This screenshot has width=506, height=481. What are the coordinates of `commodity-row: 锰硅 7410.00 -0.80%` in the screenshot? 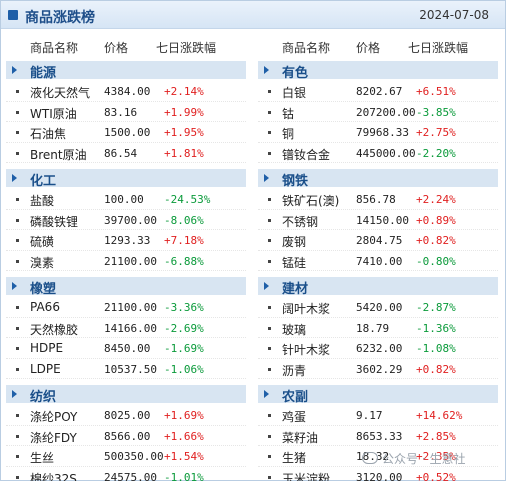 It's located at (378, 261).